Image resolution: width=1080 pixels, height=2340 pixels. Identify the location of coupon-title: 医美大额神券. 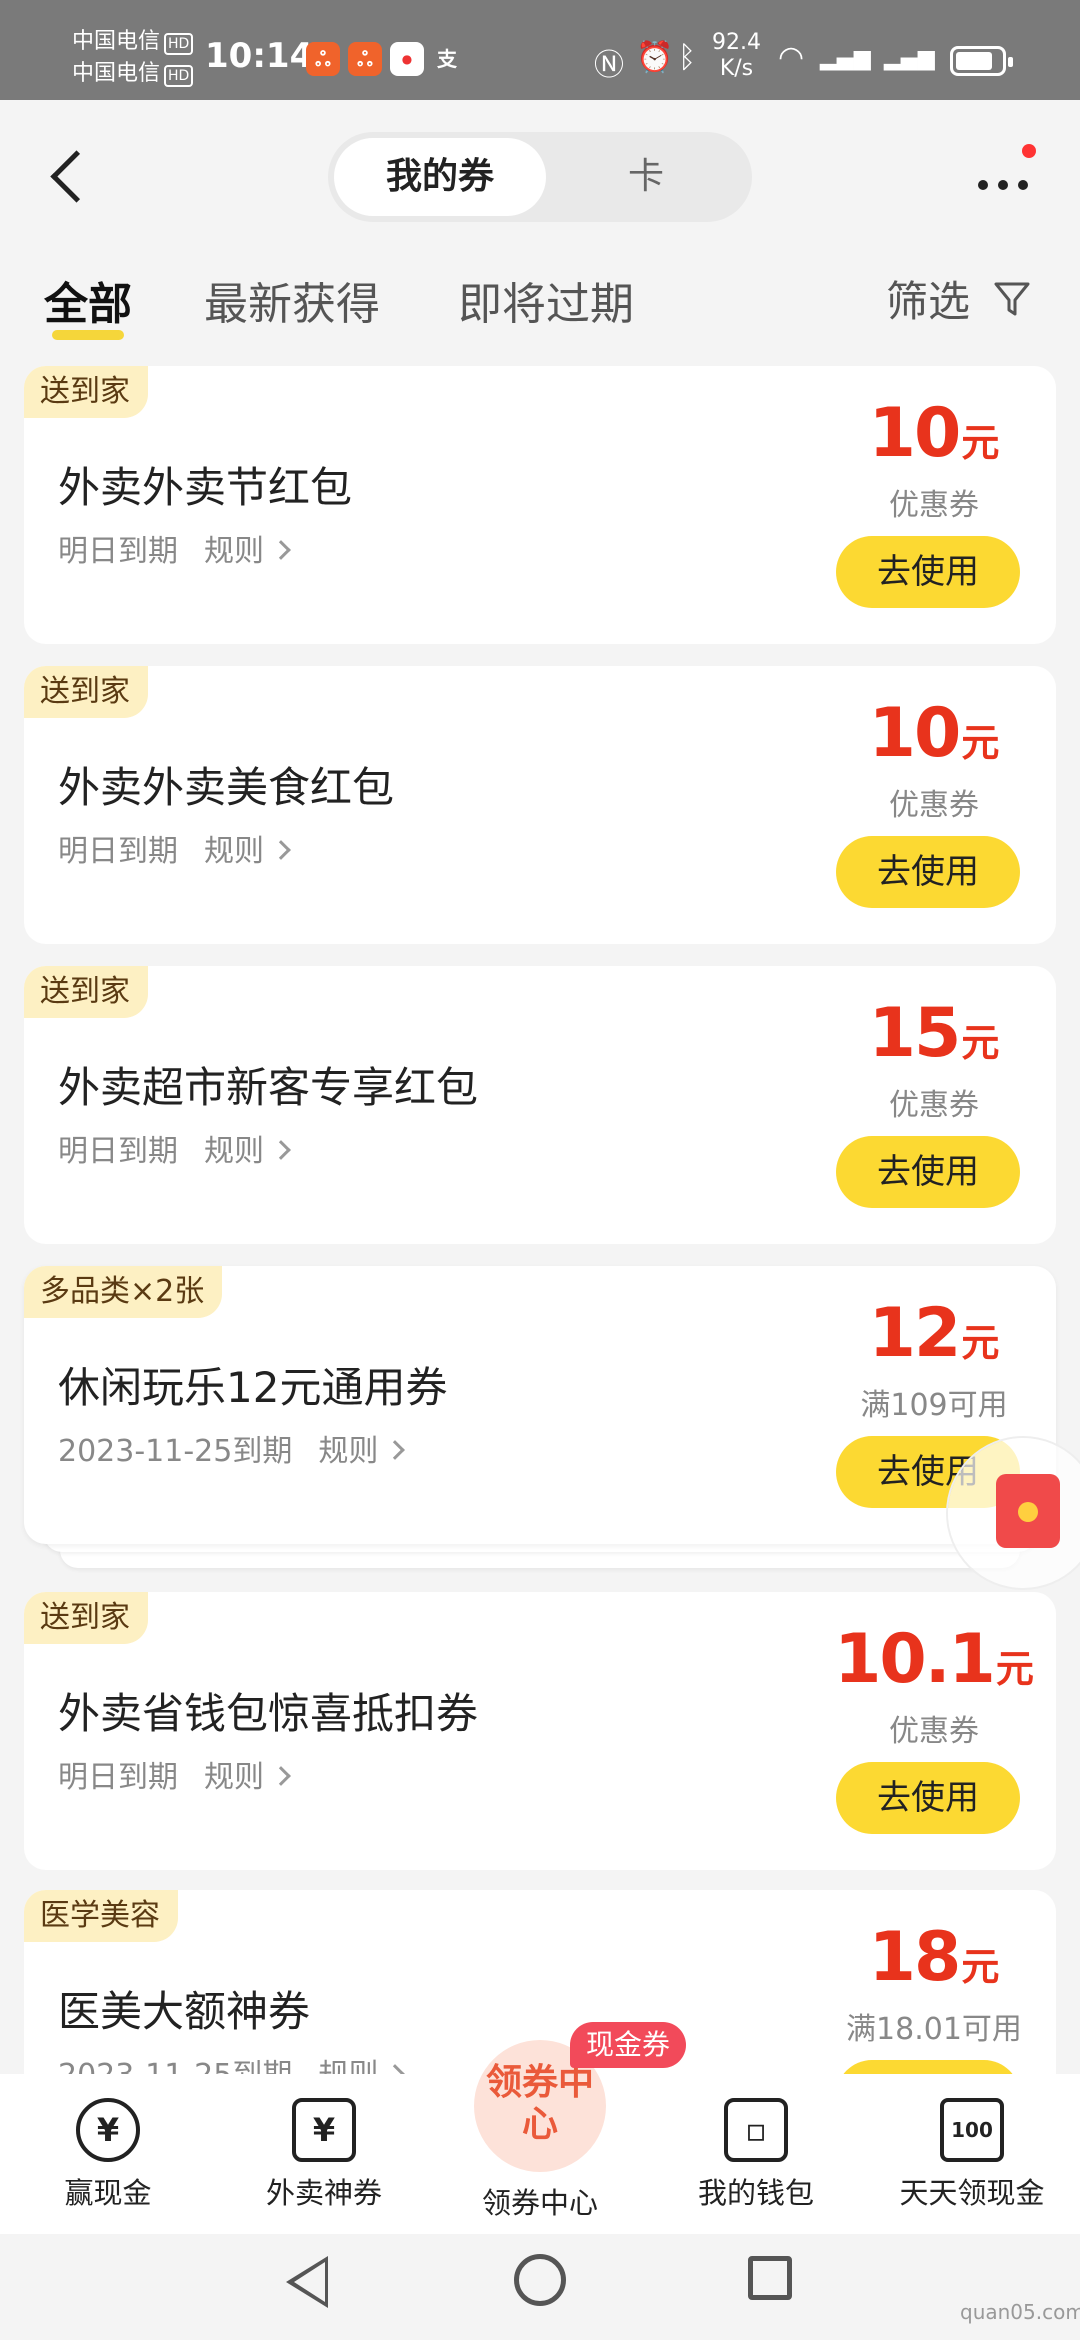
(184, 2011).